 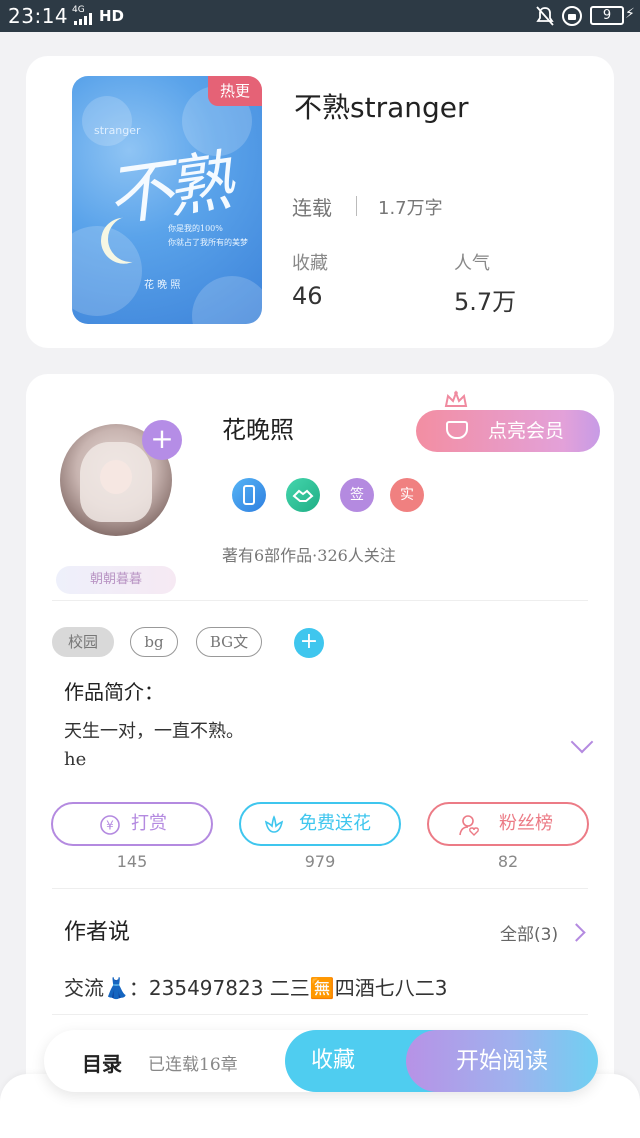 What do you see at coordinates (83, 642) in the screenshot?
I see `tag: 校园` at bounding box center [83, 642].